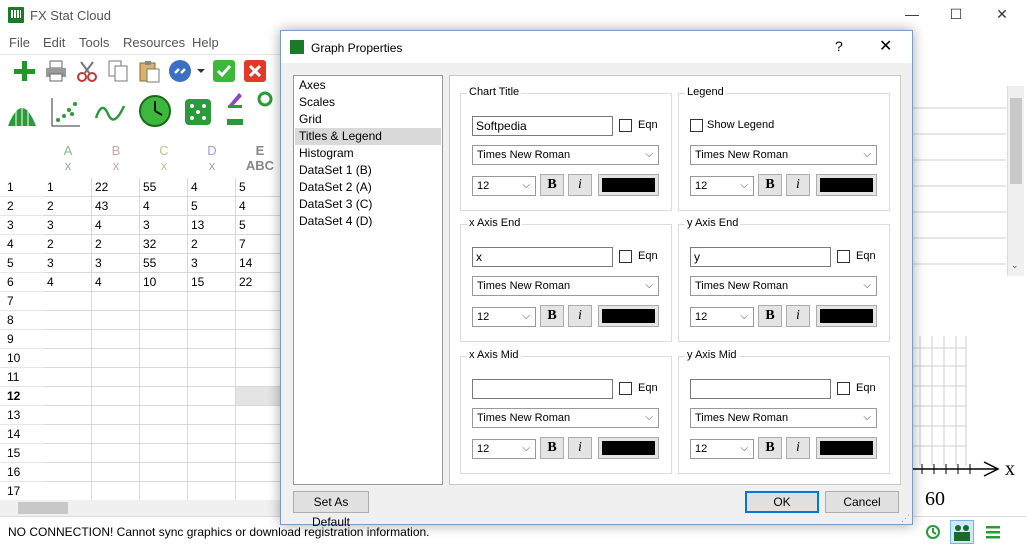 The width and height of the screenshot is (1026, 546). What do you see at coordinates (22, 112) in the screenshot?
I see `histogram-icon` at bounding box center [22, 112].